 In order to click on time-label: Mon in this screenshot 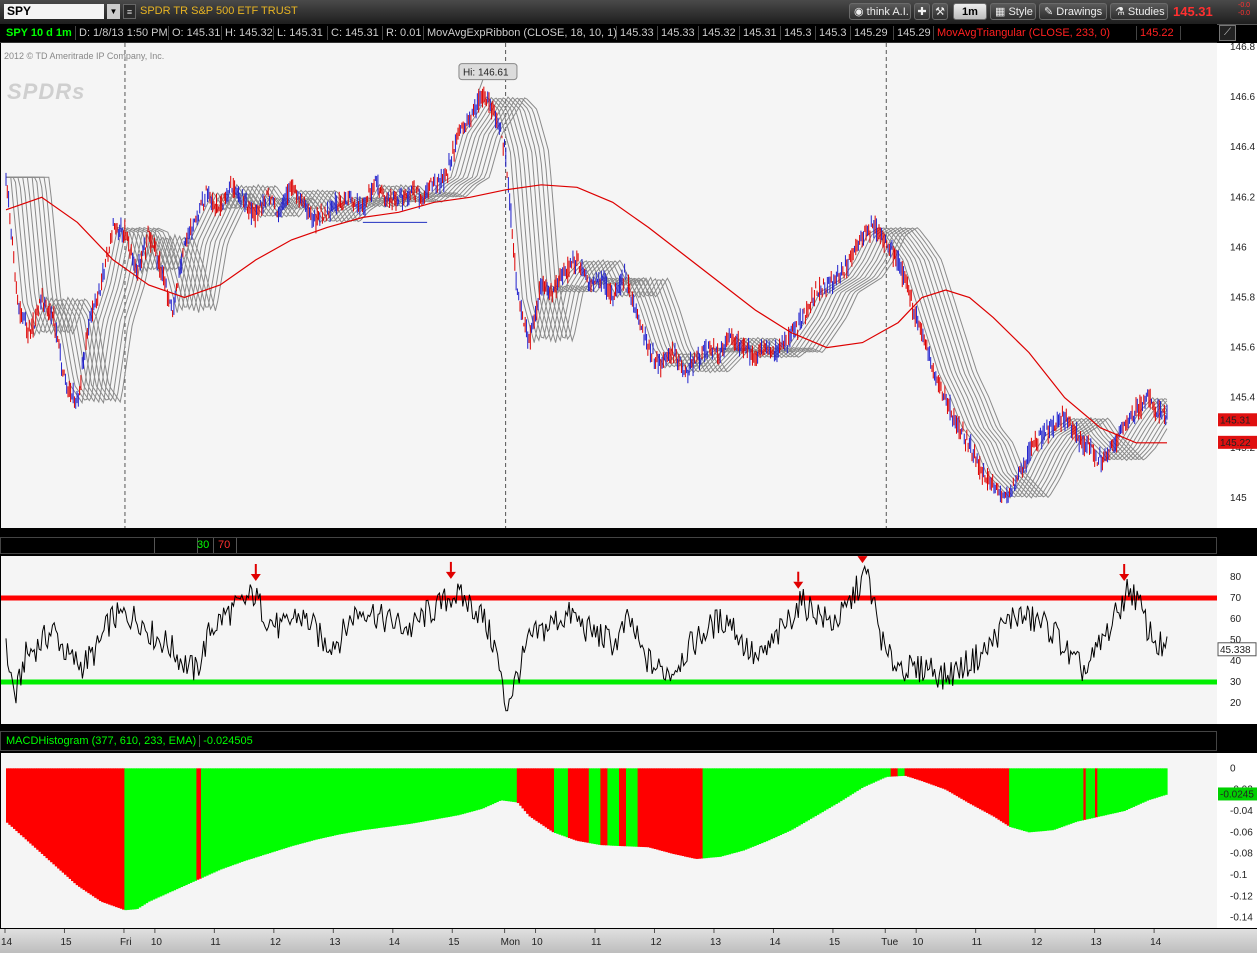, I will do `click(510, 942)`.